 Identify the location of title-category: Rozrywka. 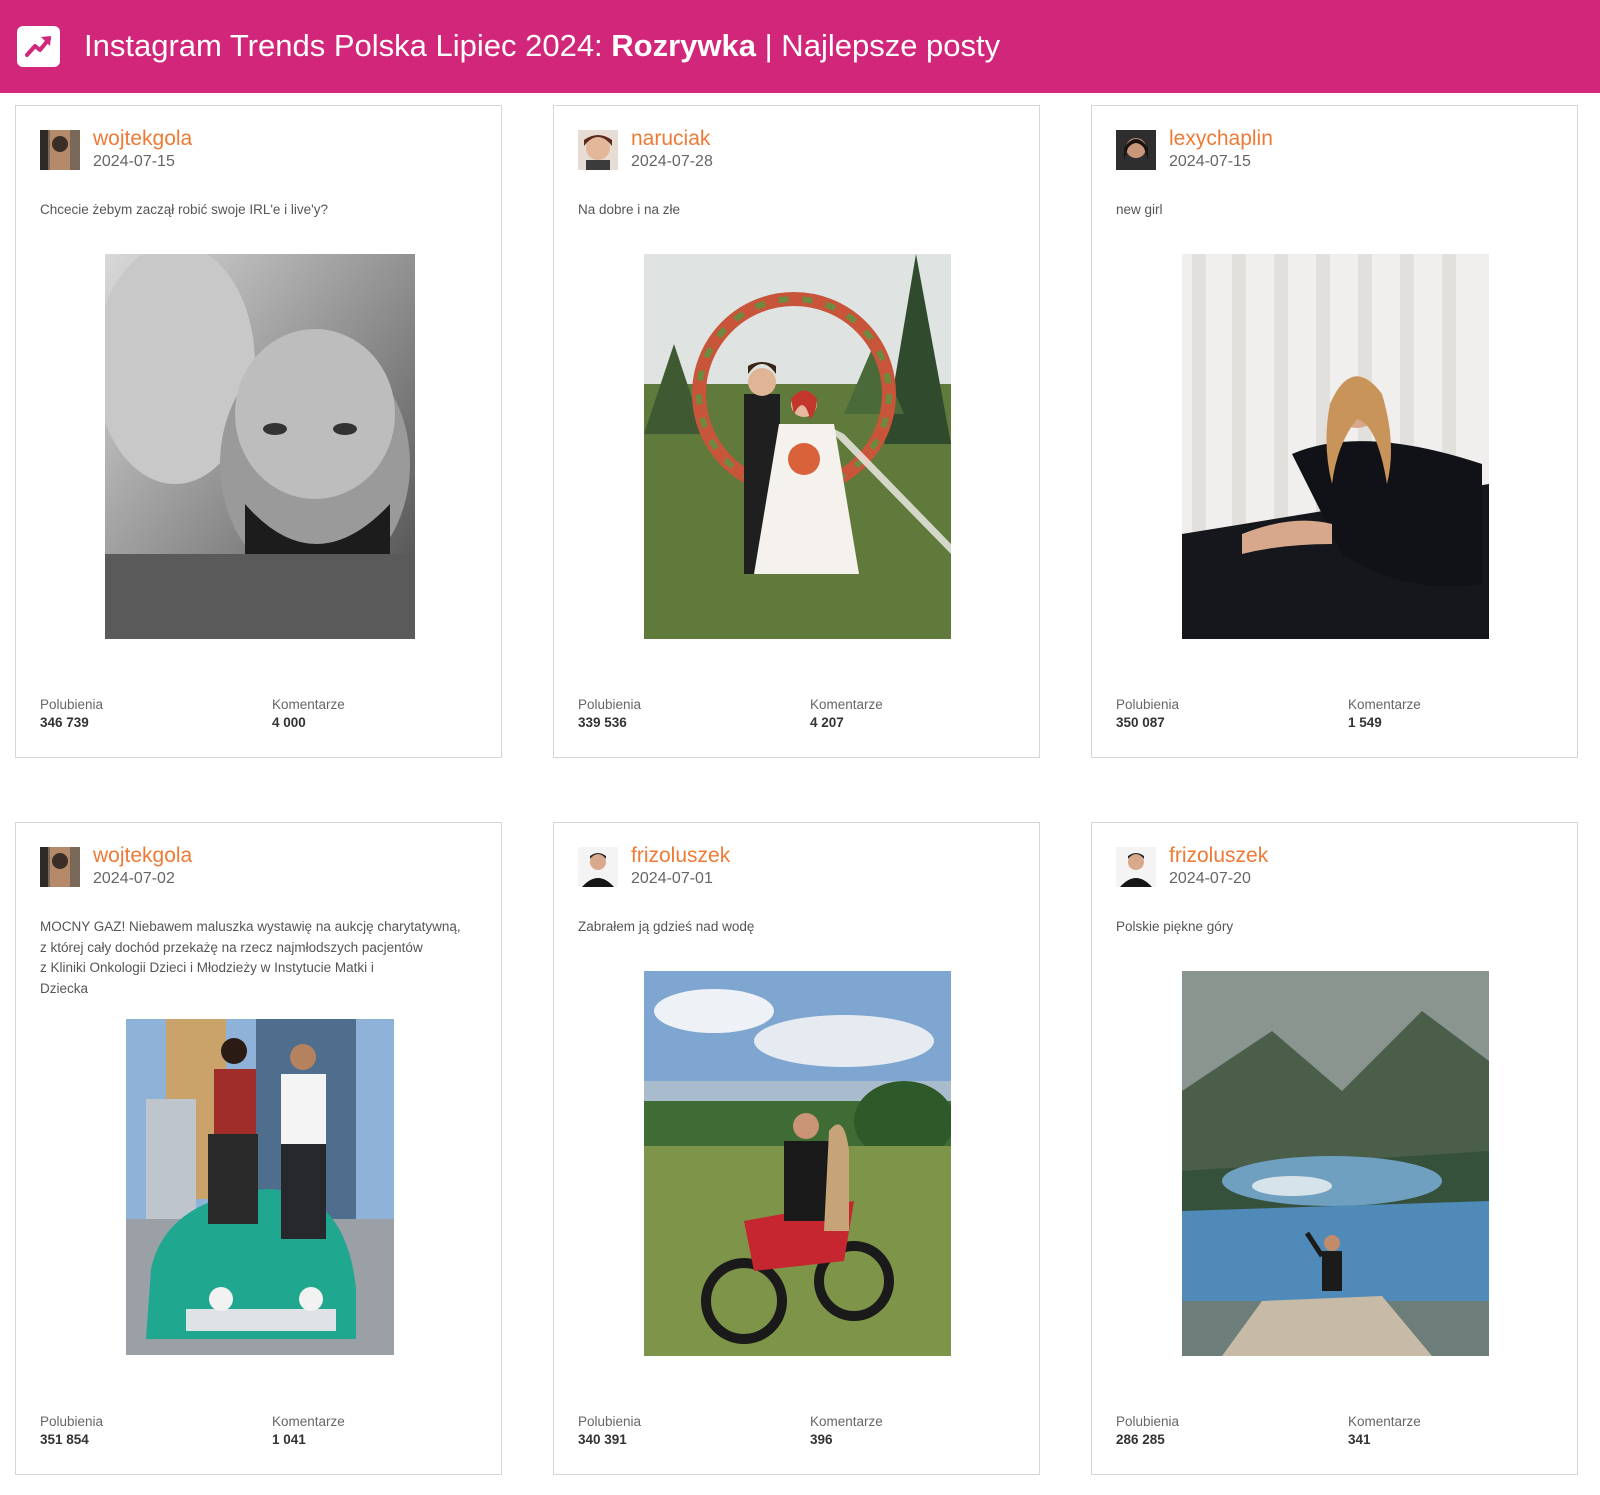
(684, 45).